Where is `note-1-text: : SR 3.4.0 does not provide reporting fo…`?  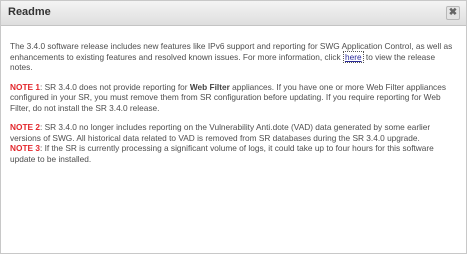
note-1-text: : SR 3.4.0 does not provide reporting fo… is located at coordinates (114, 86).